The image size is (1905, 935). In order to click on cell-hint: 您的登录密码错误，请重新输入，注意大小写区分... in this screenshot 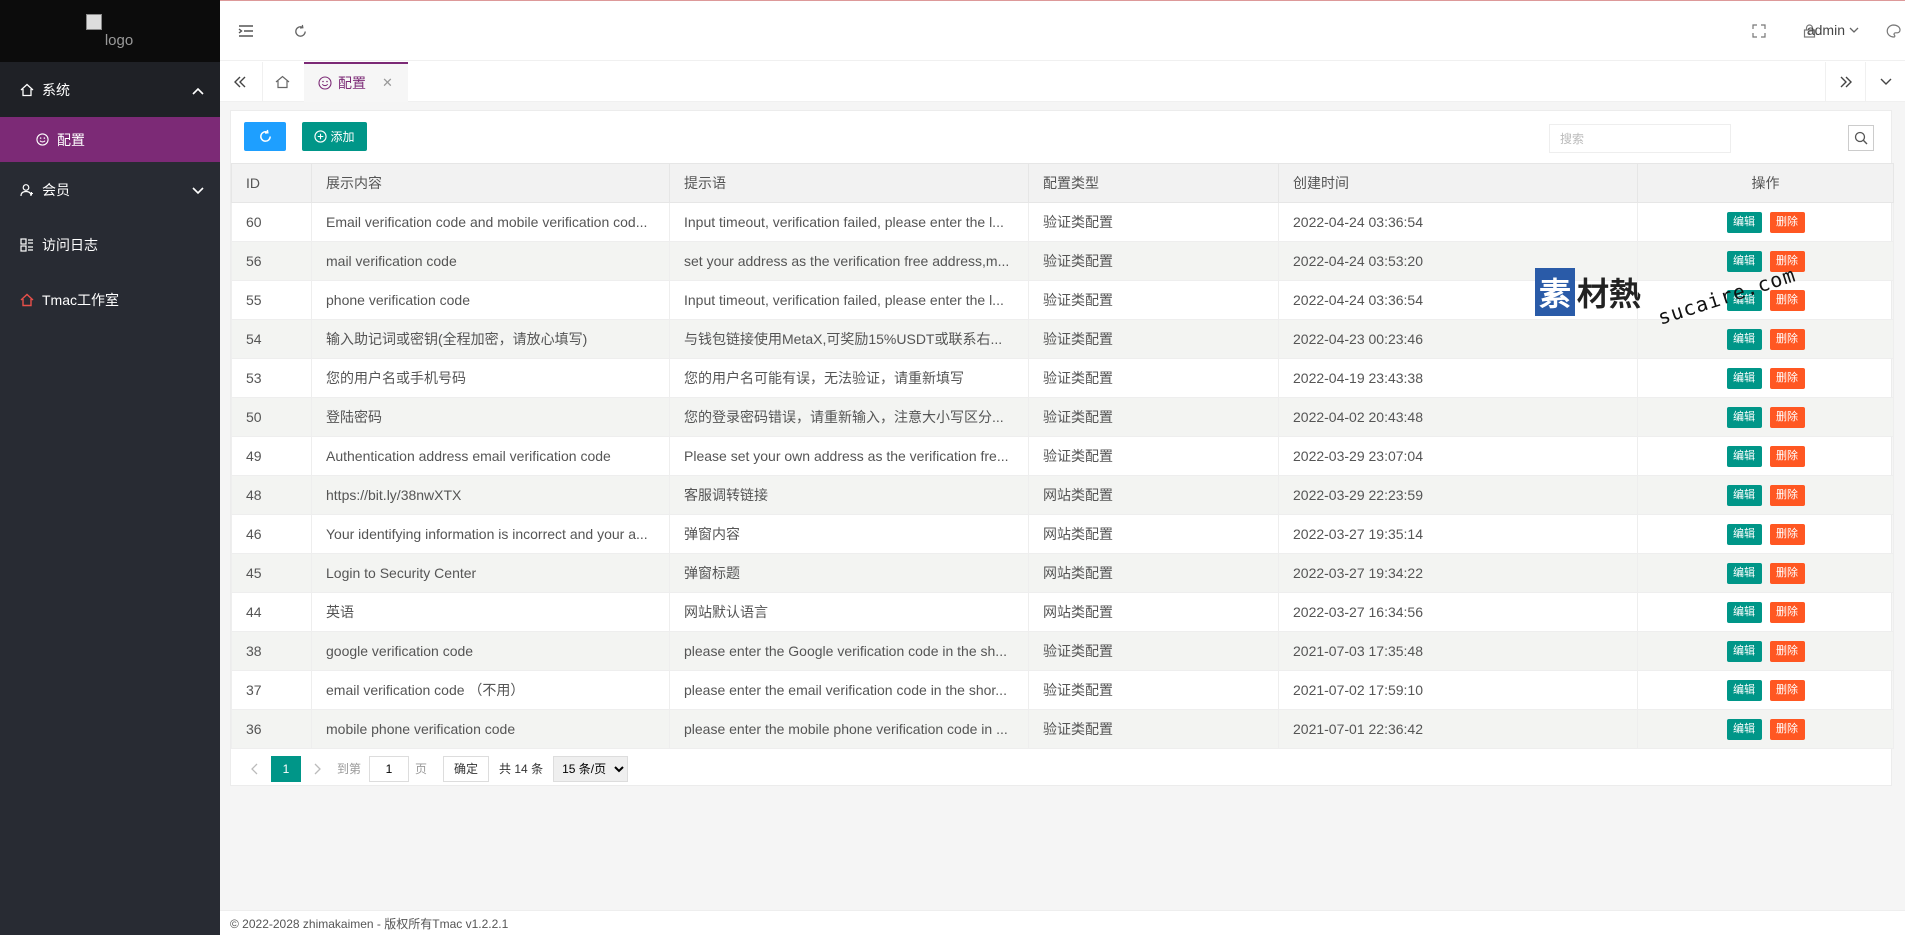, I will do `click(849, 417)`.